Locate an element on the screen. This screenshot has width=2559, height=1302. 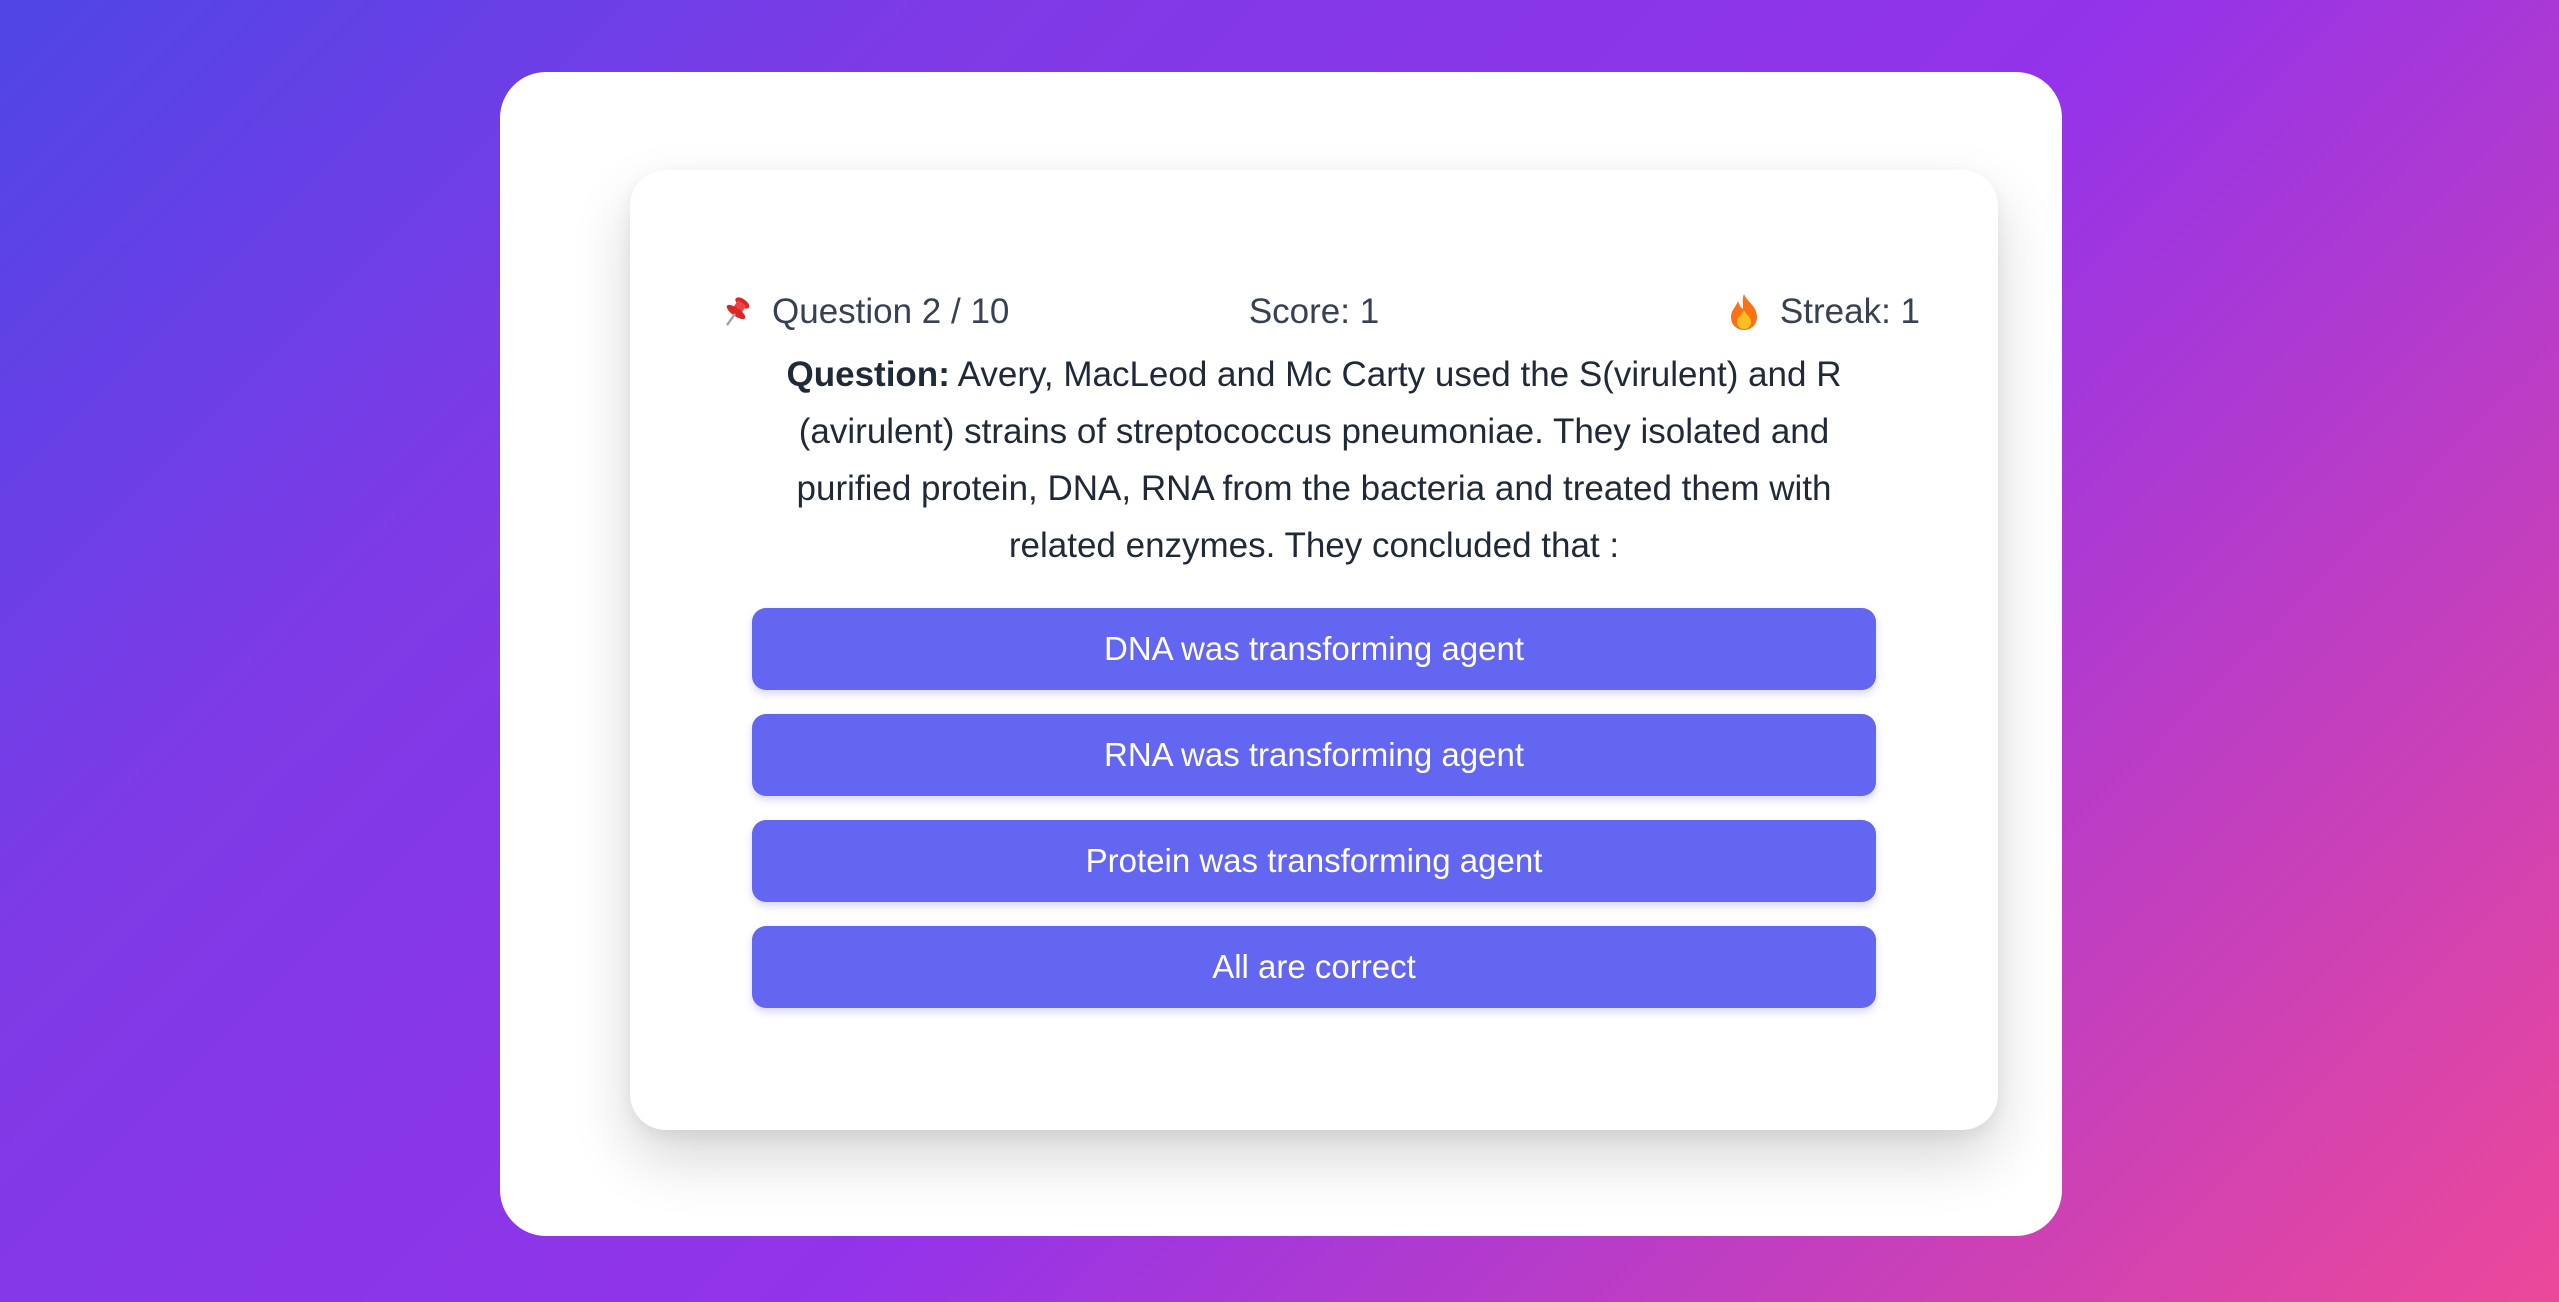
streak-display: Streak: 1 is located at coordinates (1822, 312).